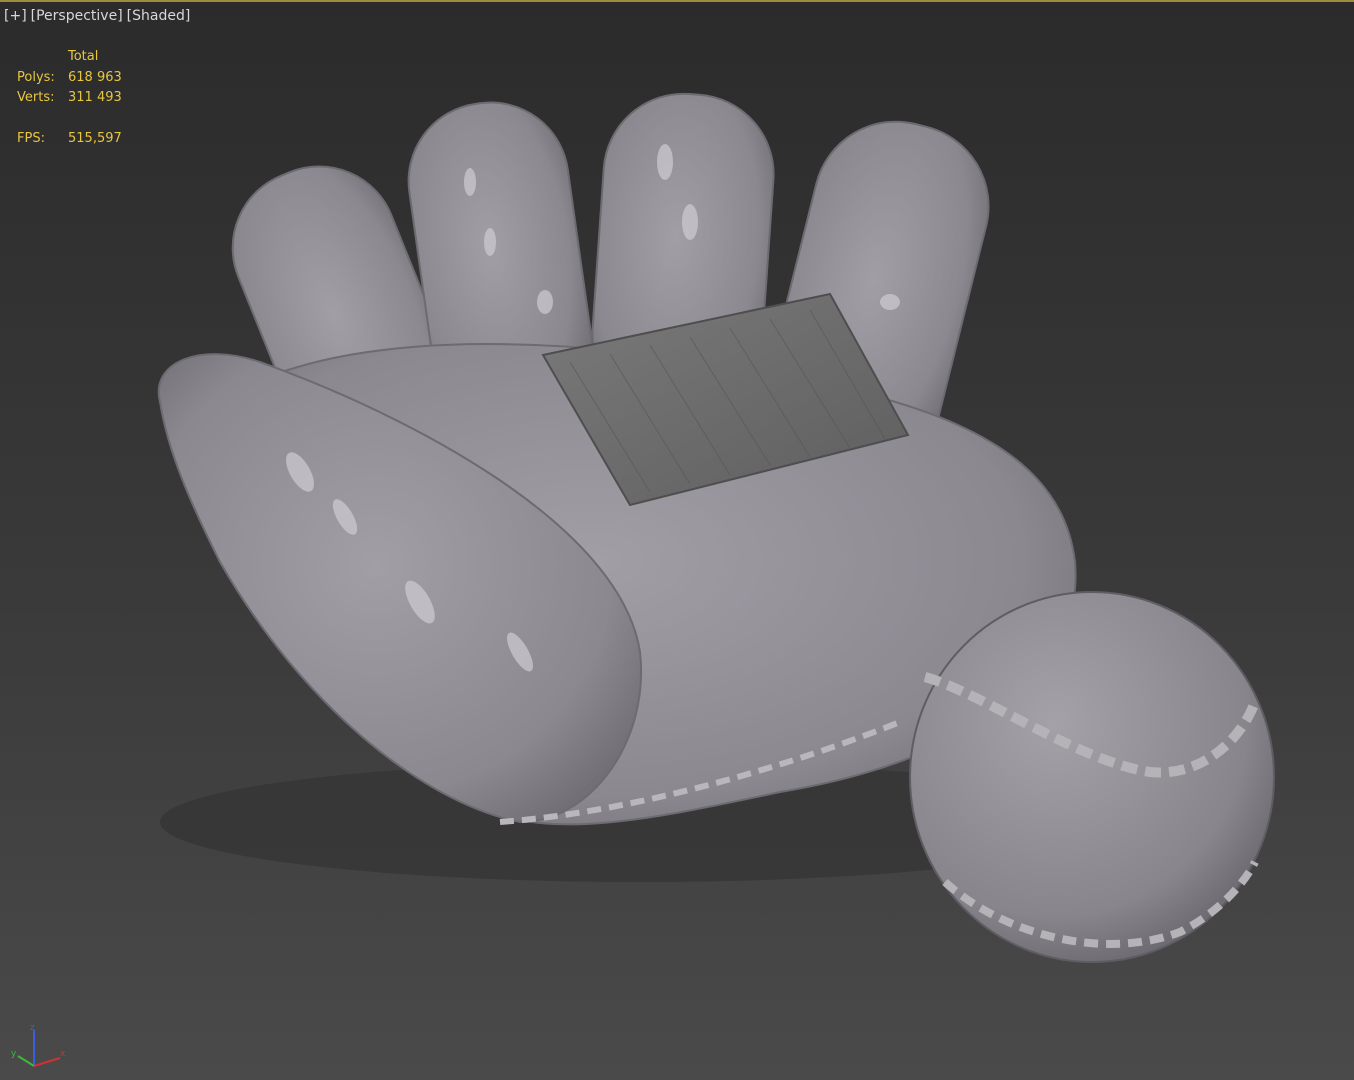  Describe the element at coordinates (14, 1054) in the screenshot. I see `y-axis-label: y` at that location.